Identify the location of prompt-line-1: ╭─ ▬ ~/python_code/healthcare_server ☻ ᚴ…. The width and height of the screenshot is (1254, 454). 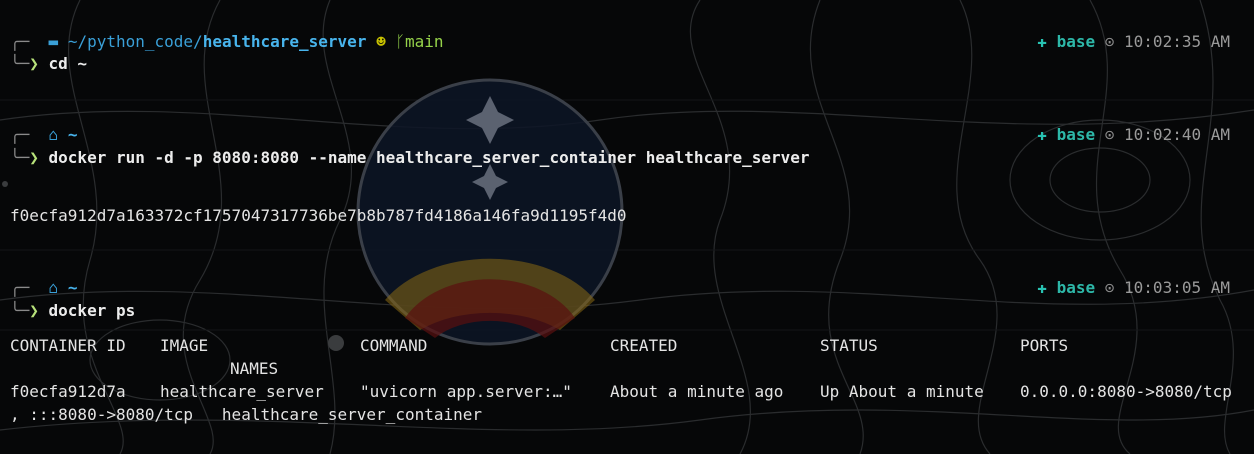
(227, 42).